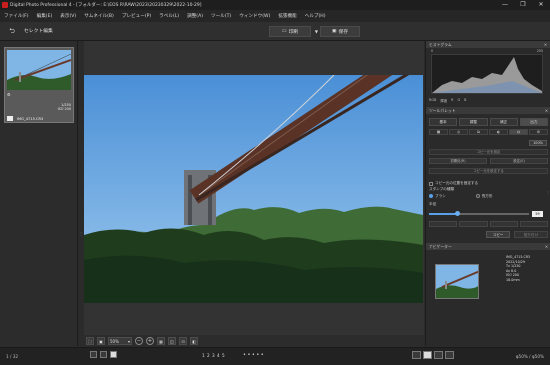 Image resolution: width=550 pixels, height=365 pixels. Describe the element at coordinates (316, 31) in the screenshot. I see `chevron-down-icon: ▼` at that location.